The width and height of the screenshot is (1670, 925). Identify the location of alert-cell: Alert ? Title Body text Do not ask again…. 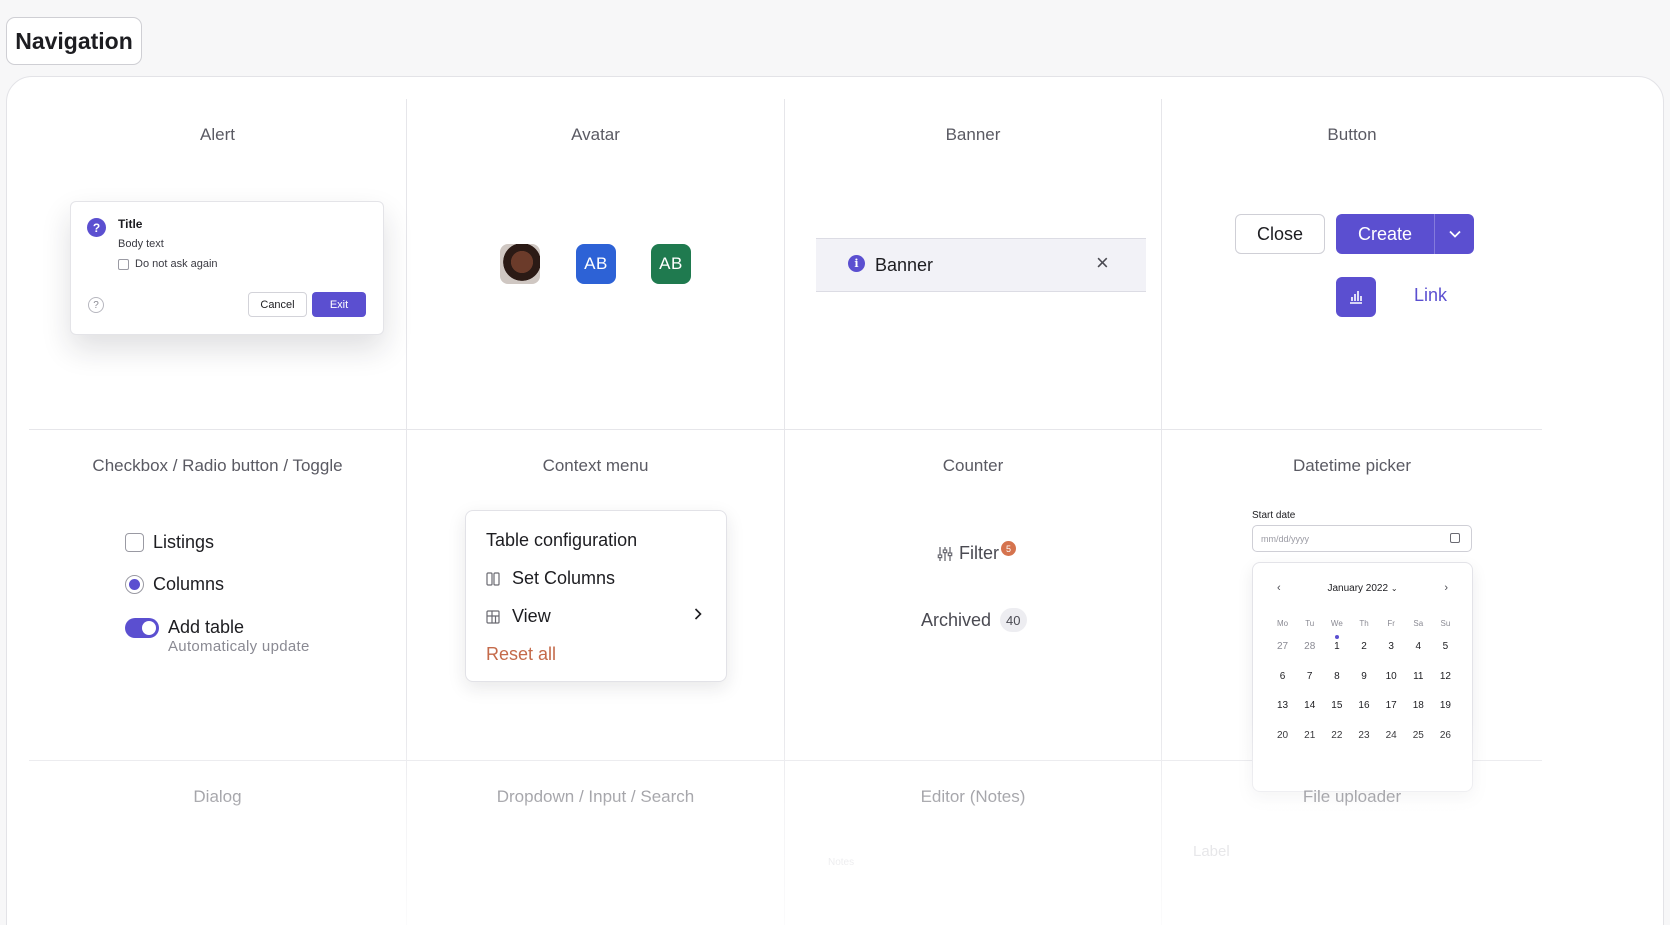
(218, 264).